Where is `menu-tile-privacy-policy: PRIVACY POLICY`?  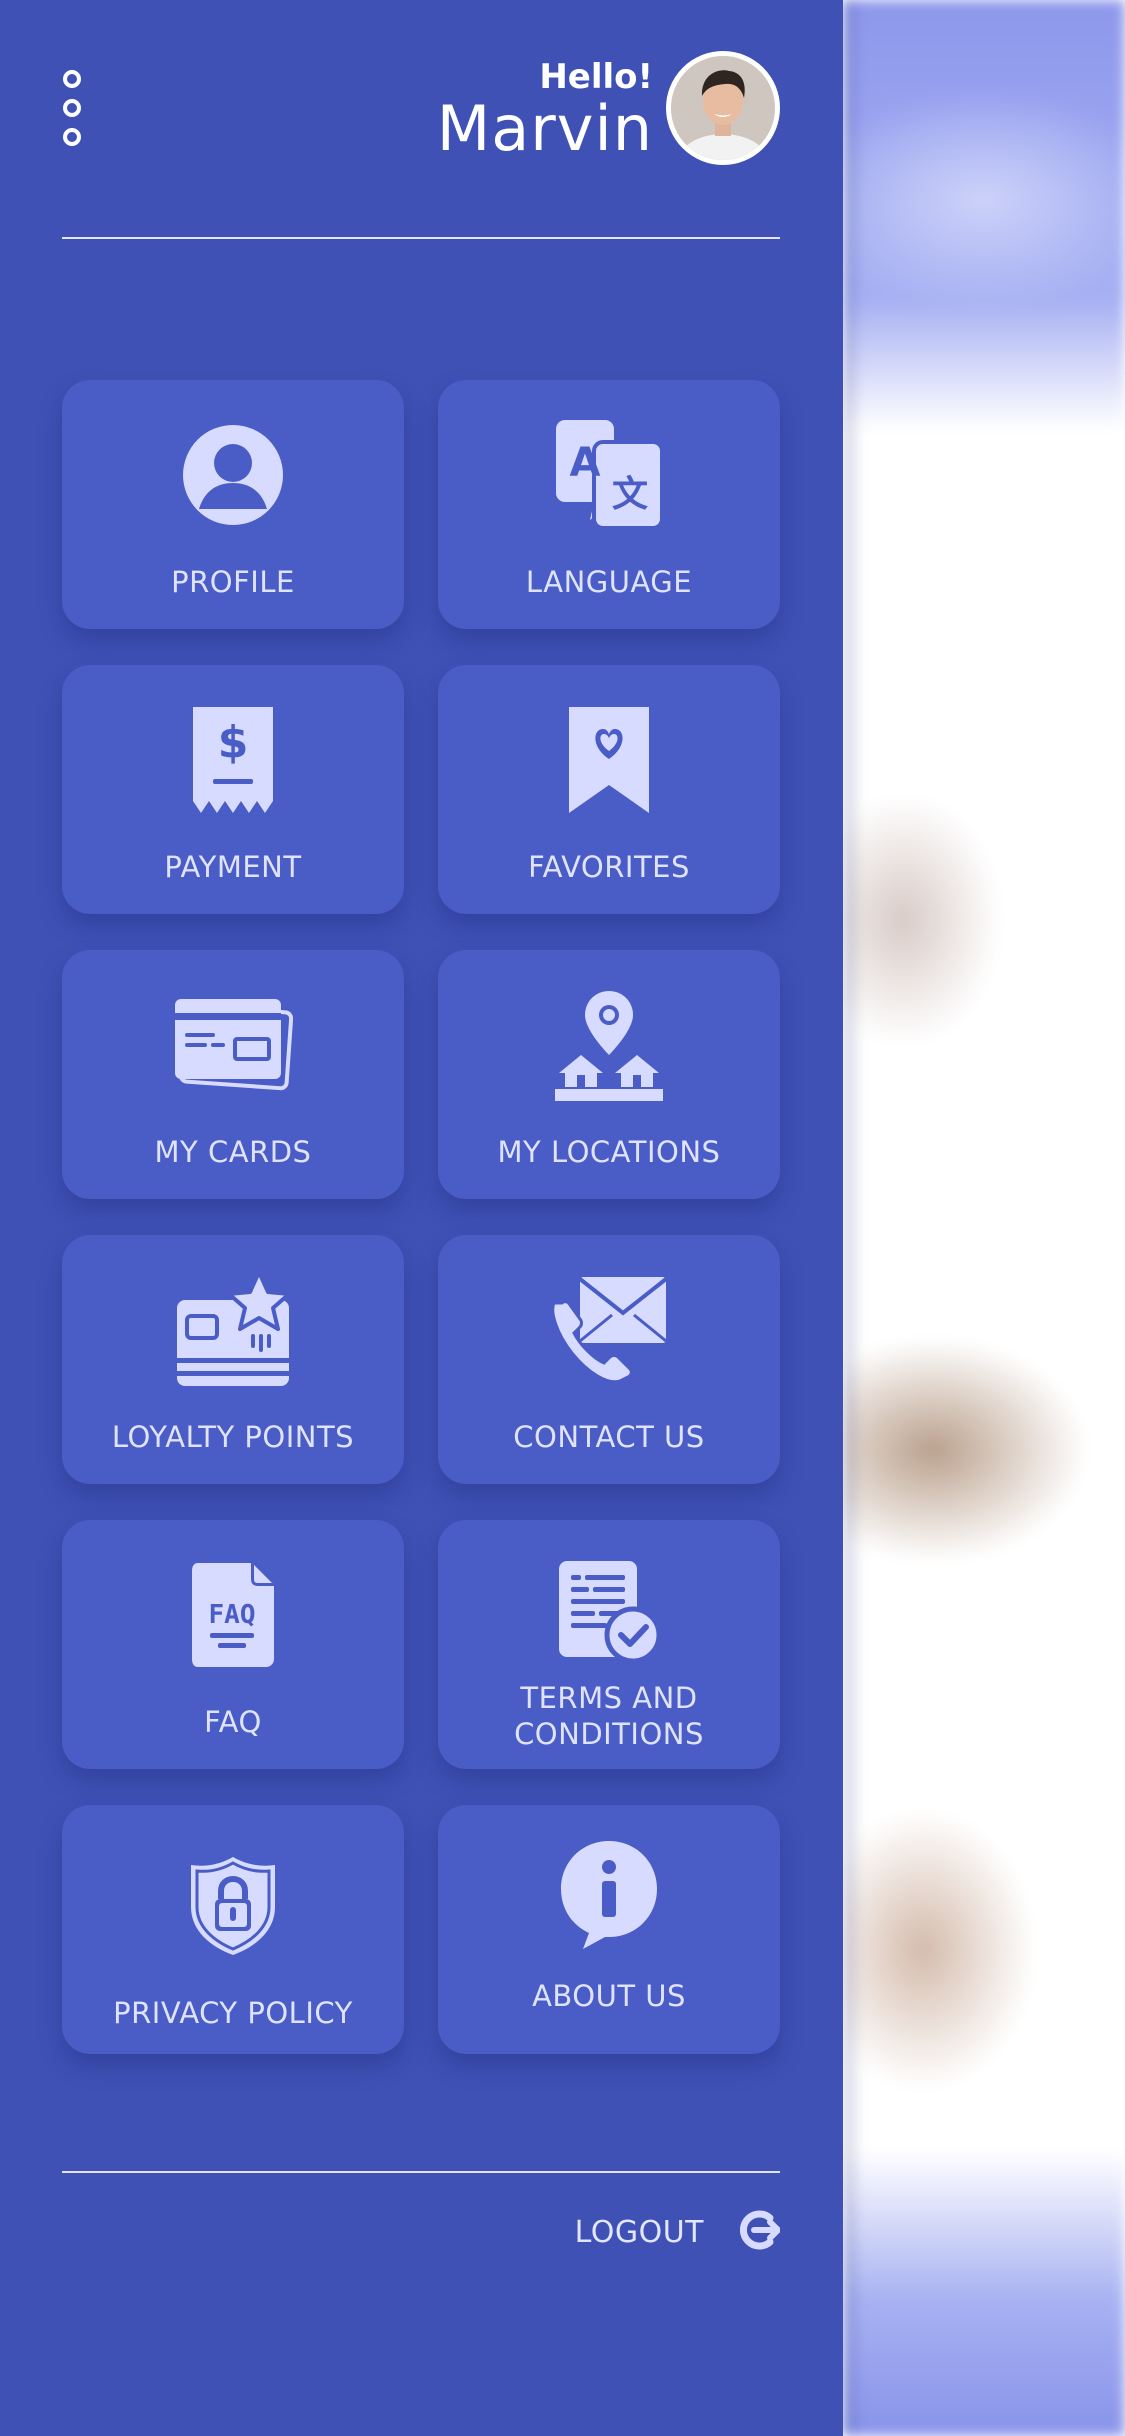
menu-tile-privacy-policy: PRIVACY POLICY is located at coordinates (233, 1929).